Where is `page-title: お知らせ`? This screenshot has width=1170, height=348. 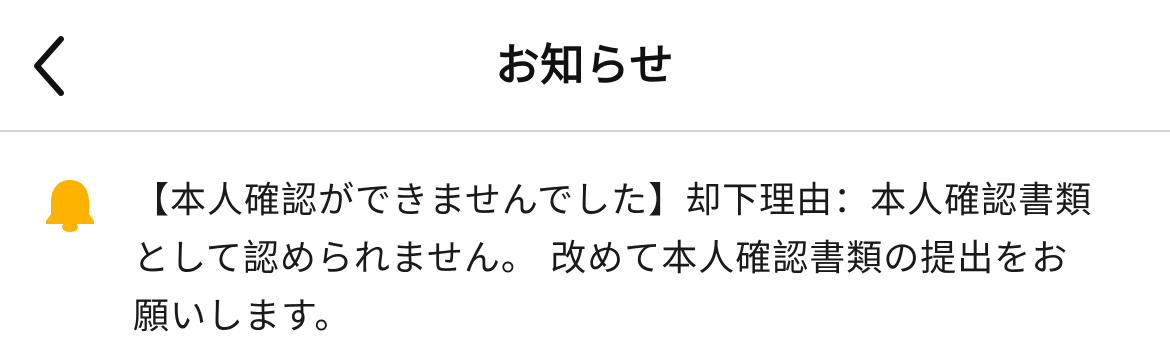
page-title: お知らせ is located at coordinates (585, 65).